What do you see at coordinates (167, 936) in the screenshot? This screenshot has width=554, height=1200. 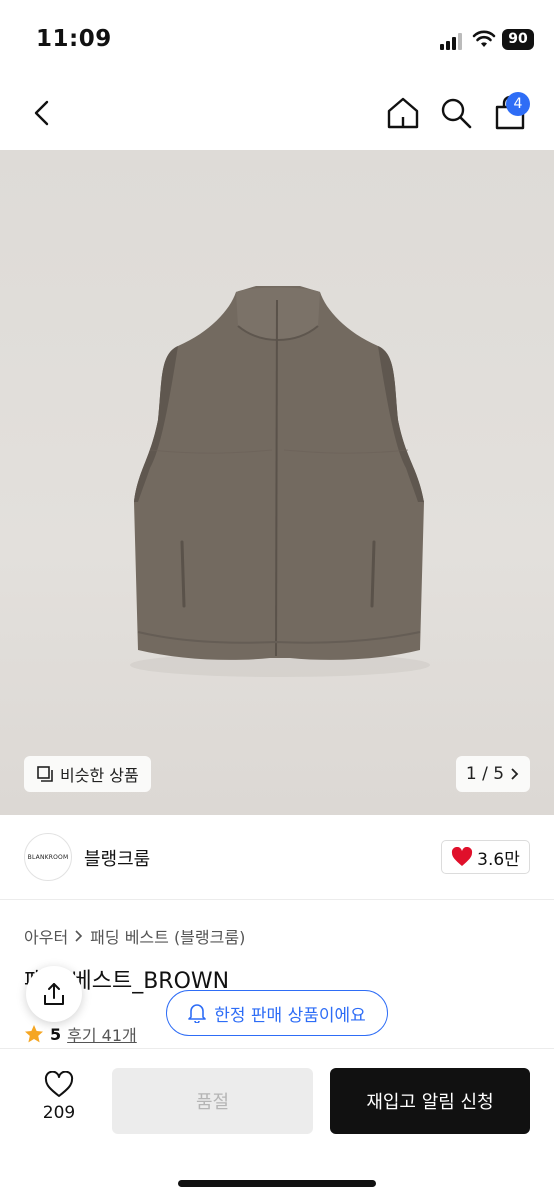 I see `breadcrumb-item: 패딩 베스트 (블랭크룸)` at bounding box center [167, 936].